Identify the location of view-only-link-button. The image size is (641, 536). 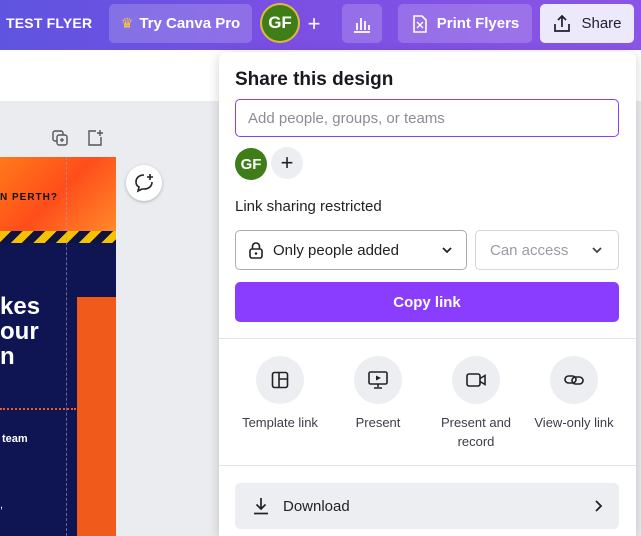
(574, 380).